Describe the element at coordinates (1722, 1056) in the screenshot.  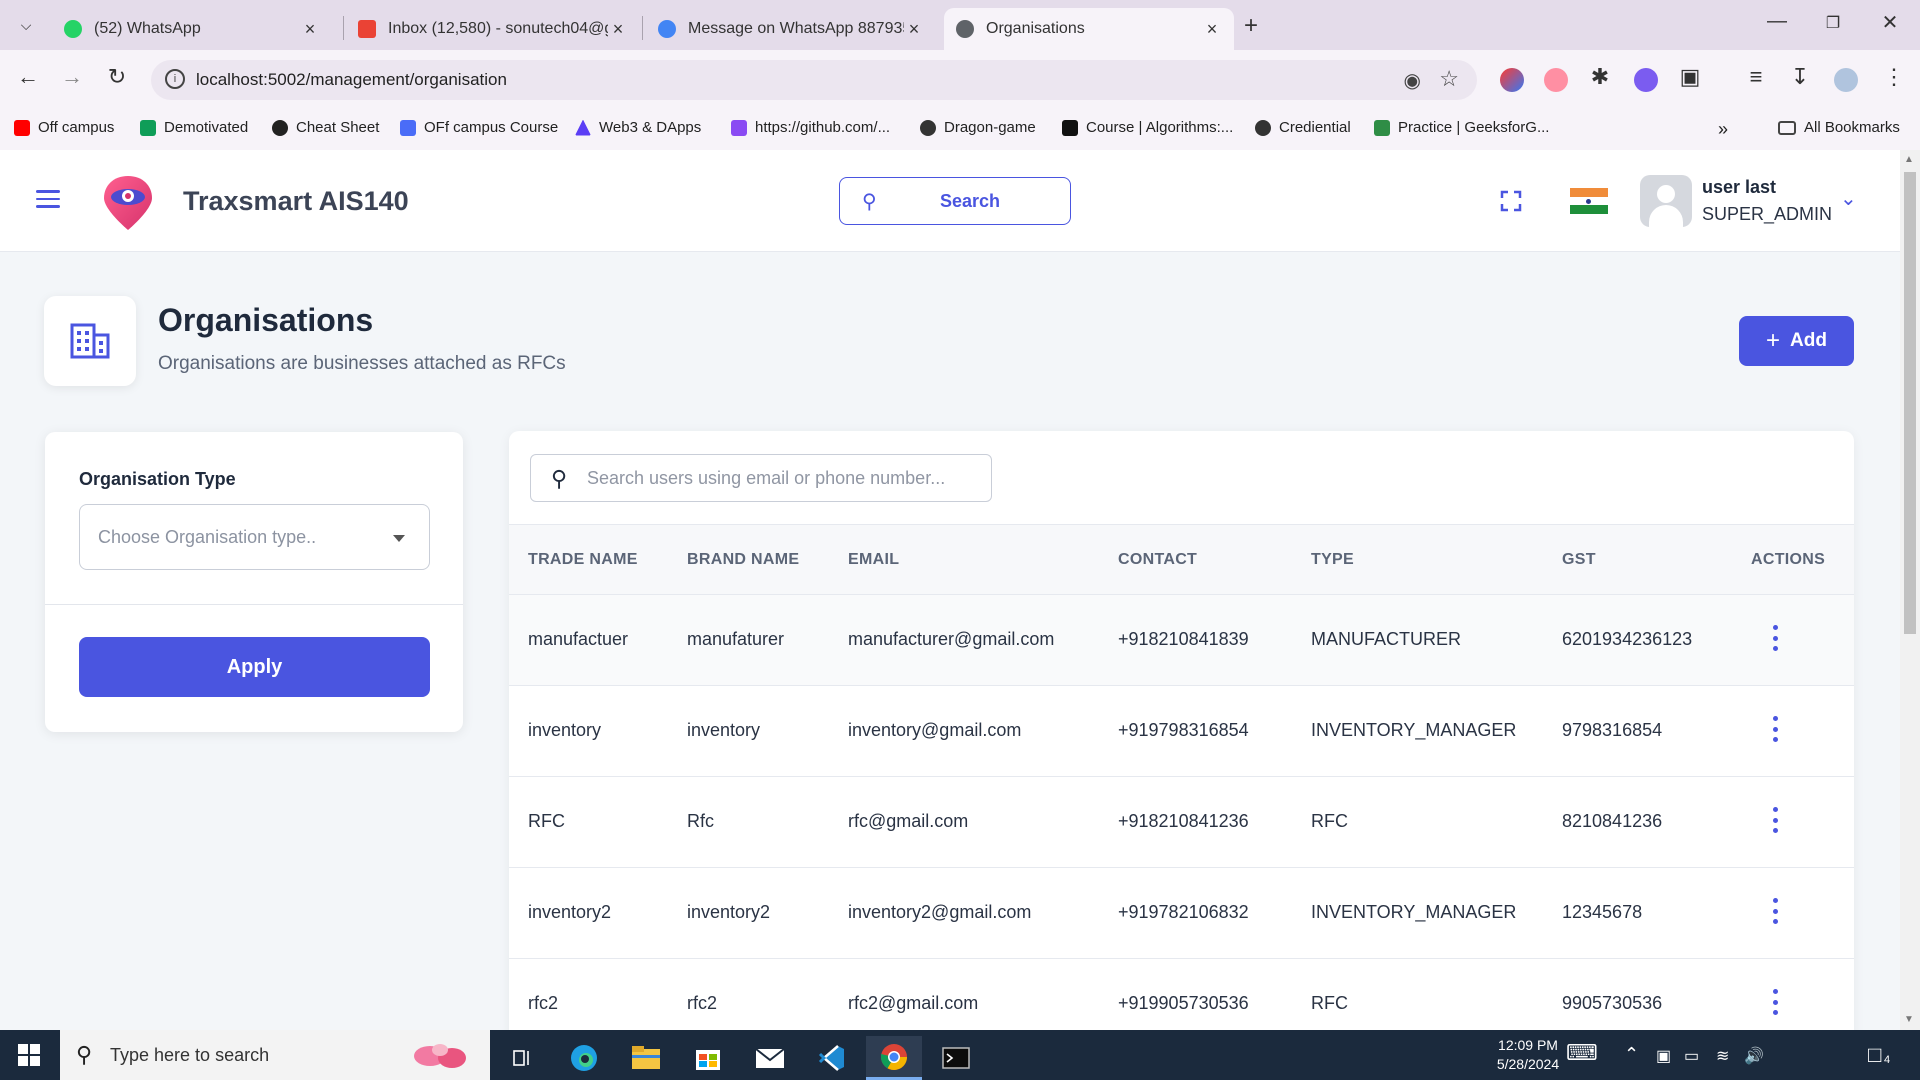
I see `wifi-icon: ≋` at that location.